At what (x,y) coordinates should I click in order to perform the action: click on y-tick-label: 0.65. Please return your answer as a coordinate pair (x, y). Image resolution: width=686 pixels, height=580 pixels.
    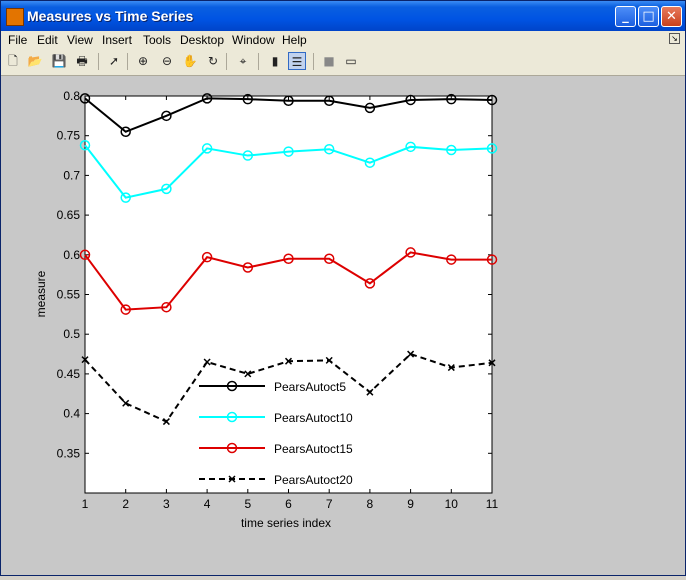
    Looking at the image, I should click on (69, 215).